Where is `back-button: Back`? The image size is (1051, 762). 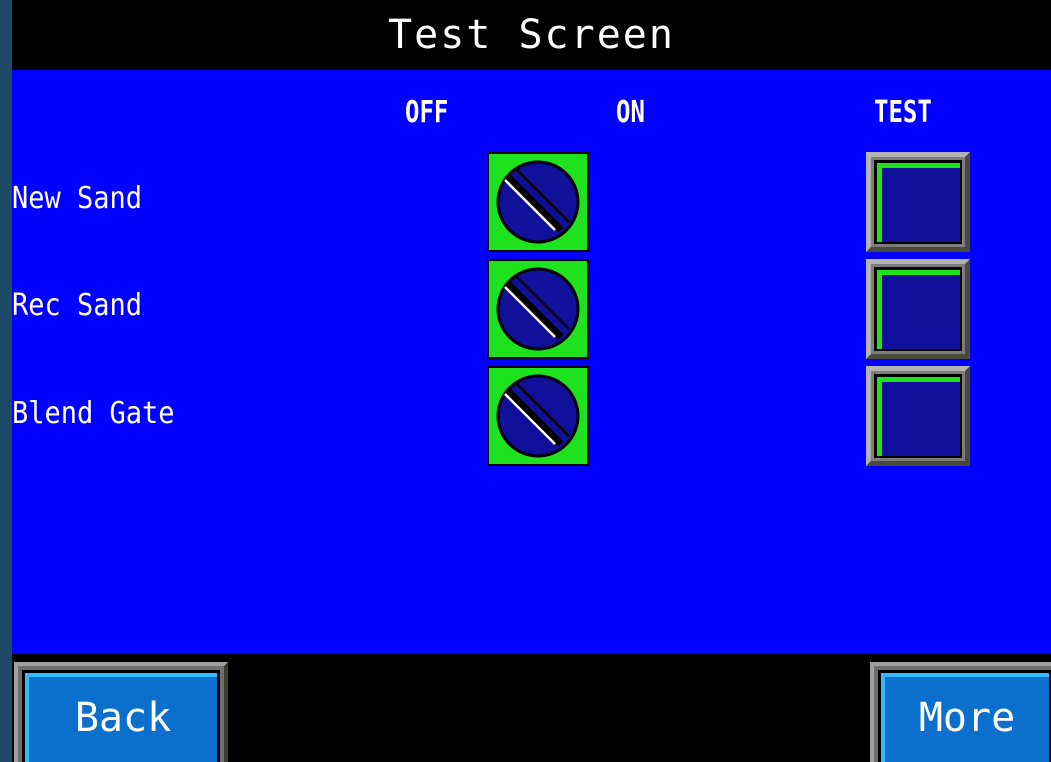 back-button: Back is located at coordinates (121, 712).